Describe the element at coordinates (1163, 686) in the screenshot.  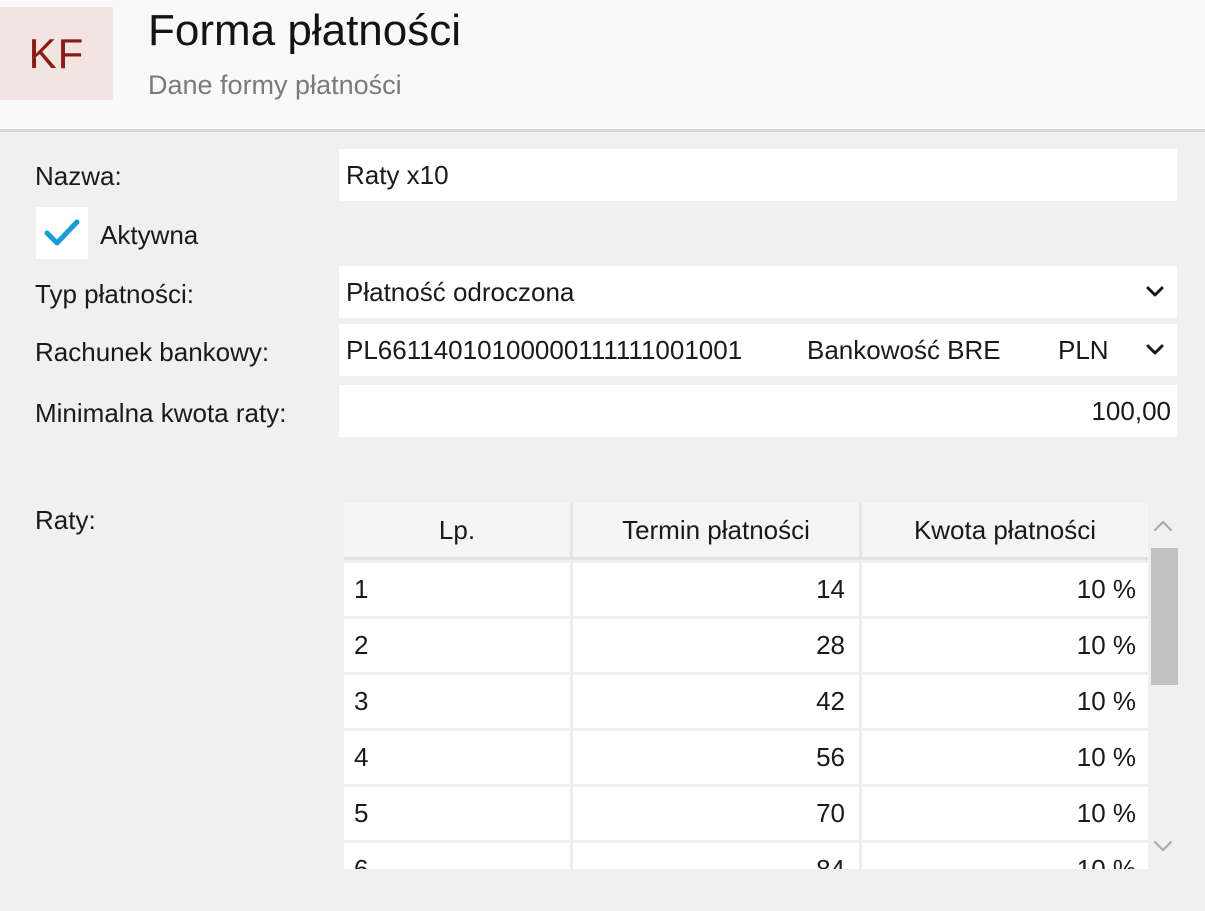
I see `grid-scrollbar` at that location.